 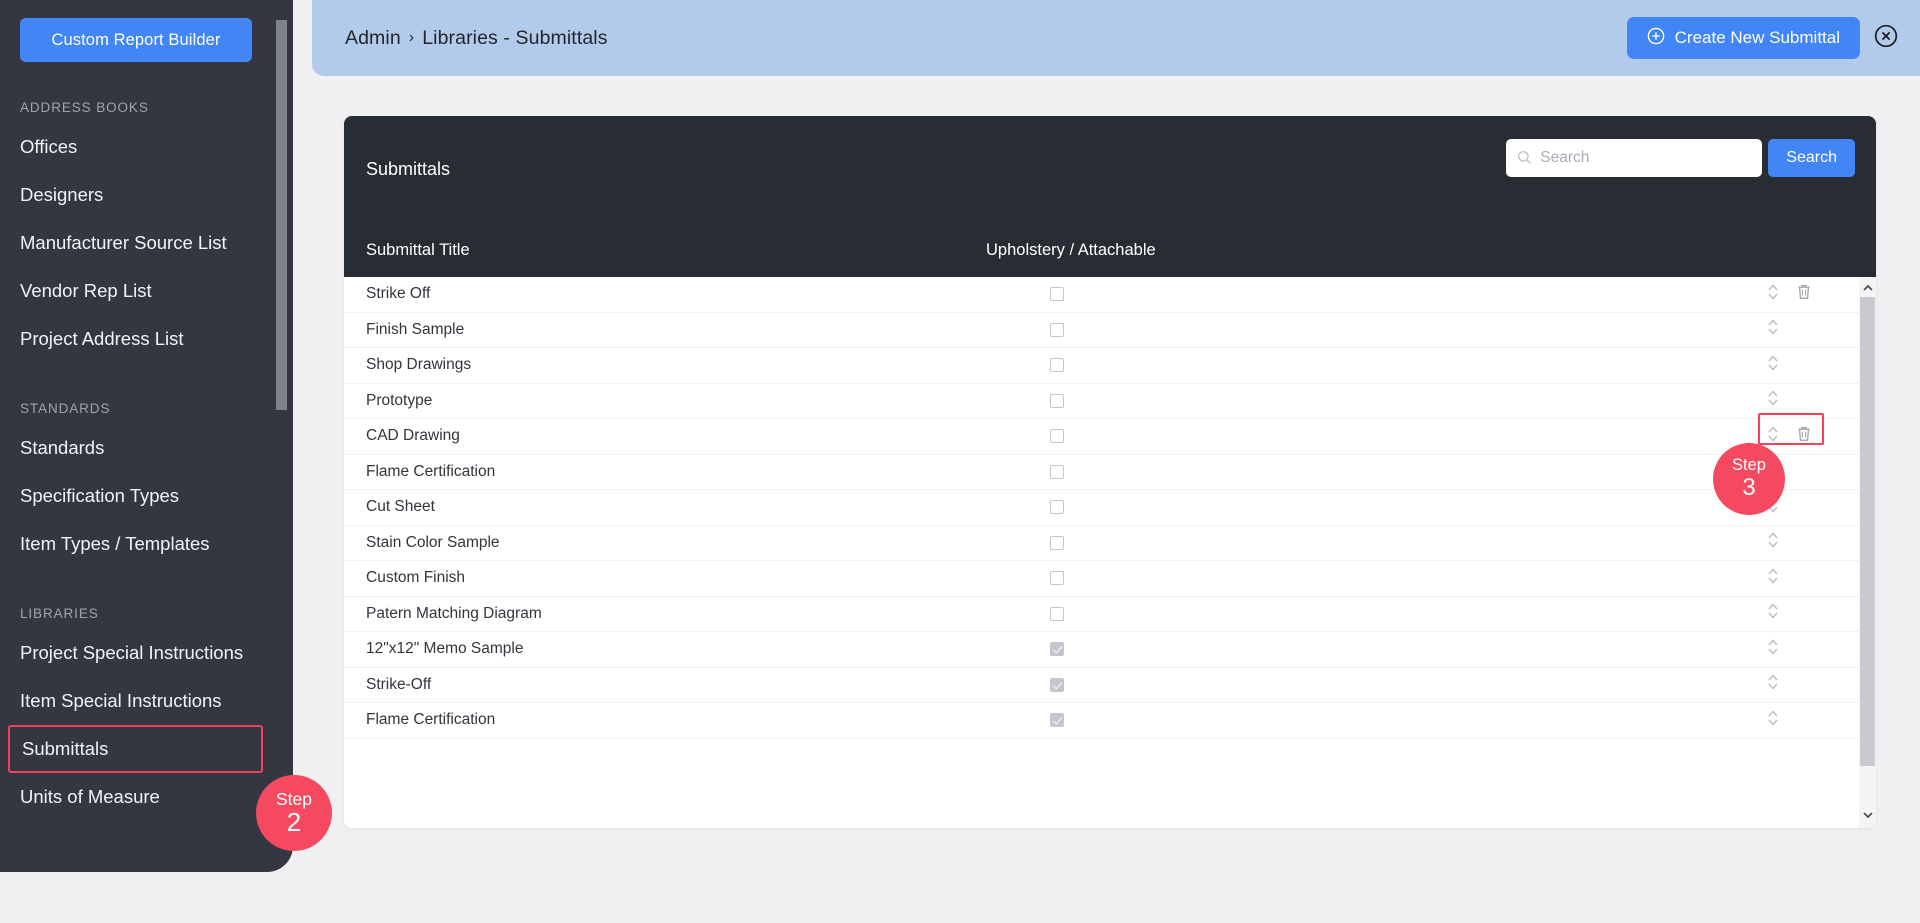 I want to click on sidebar-item-offices: Offices, so click(x=146, y=147).